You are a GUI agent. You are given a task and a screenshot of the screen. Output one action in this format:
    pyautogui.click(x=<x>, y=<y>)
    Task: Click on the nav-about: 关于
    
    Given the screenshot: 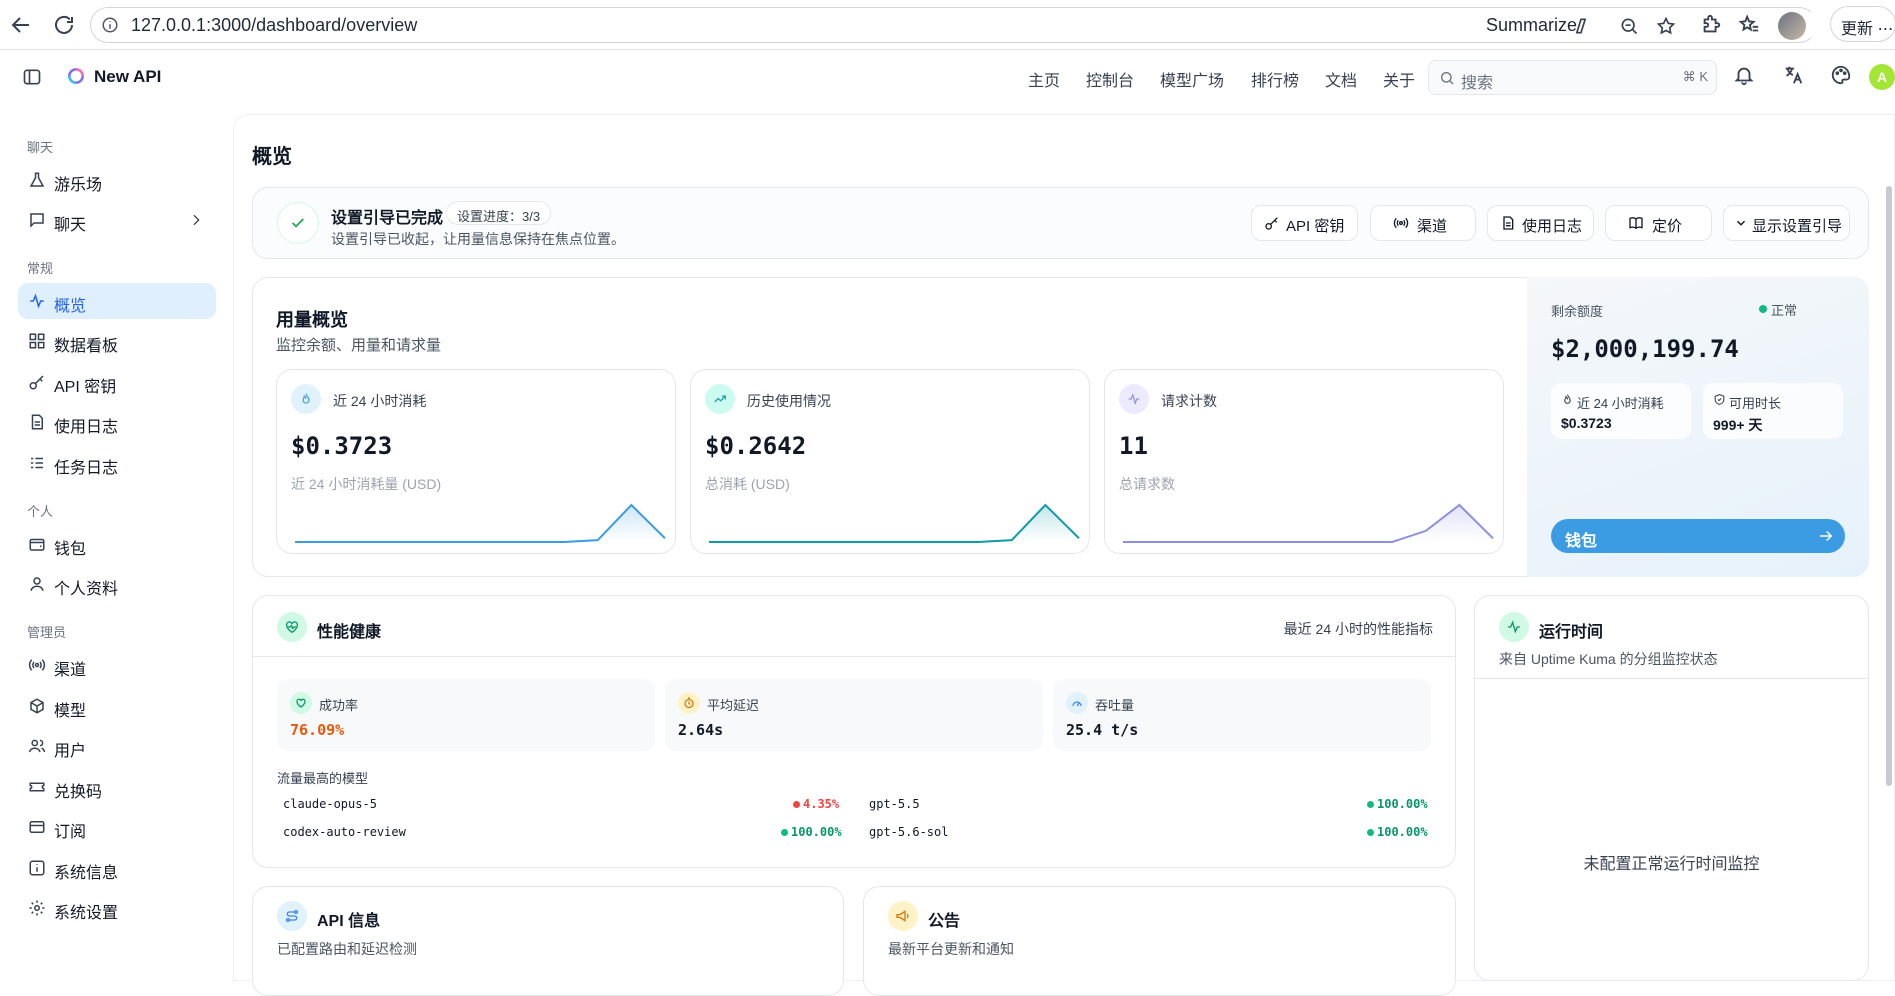 What is the action you would take?
    pyautogui.click(x=1399, y=79)
    